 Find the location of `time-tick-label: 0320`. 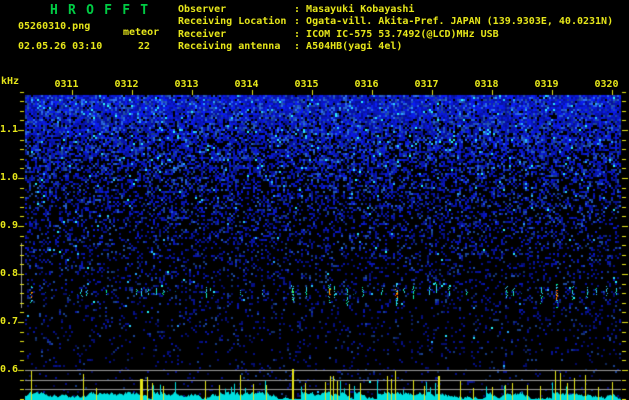

time-tick-label: 0320 is located at coordinates (606, 84).